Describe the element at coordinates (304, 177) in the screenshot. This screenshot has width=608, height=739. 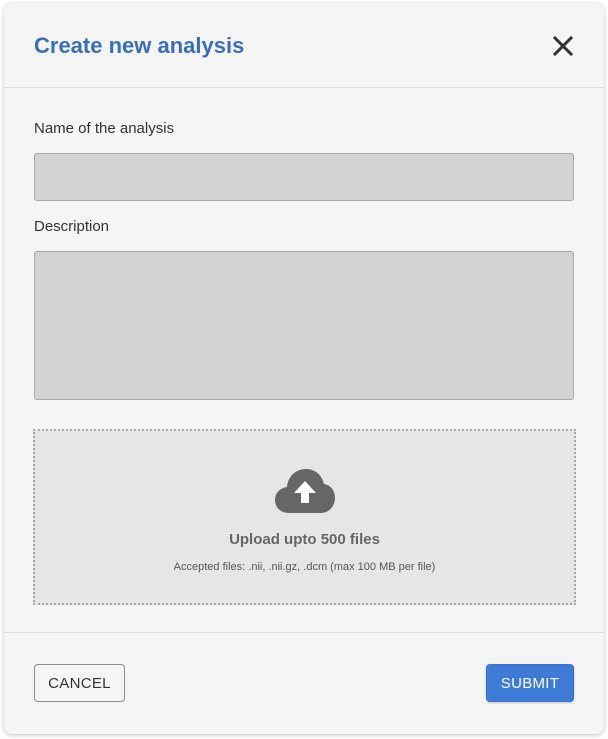
I see `name-input` at that location.